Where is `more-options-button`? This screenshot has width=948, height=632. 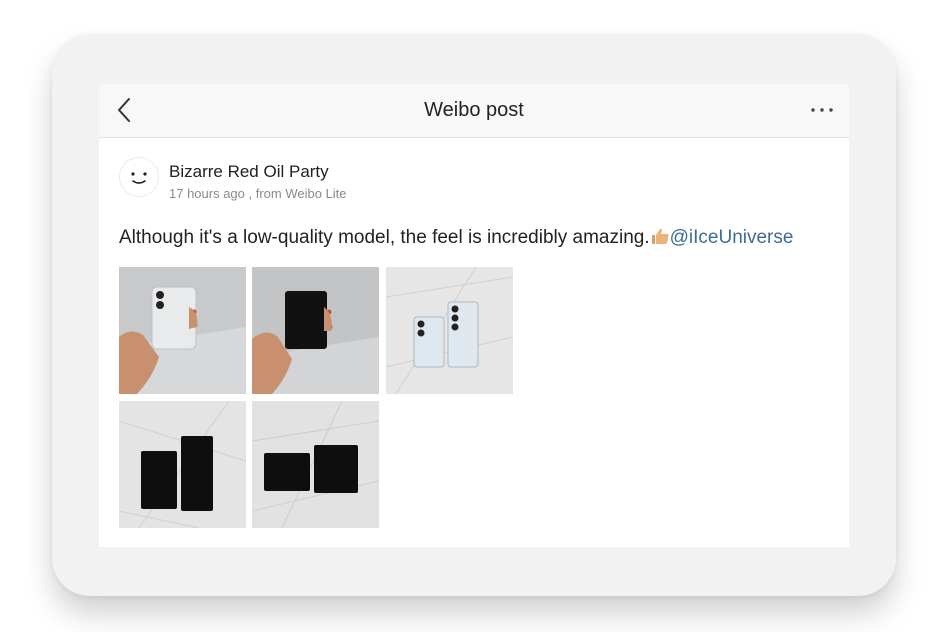
more-options-button is located at coordinates (822, 110).